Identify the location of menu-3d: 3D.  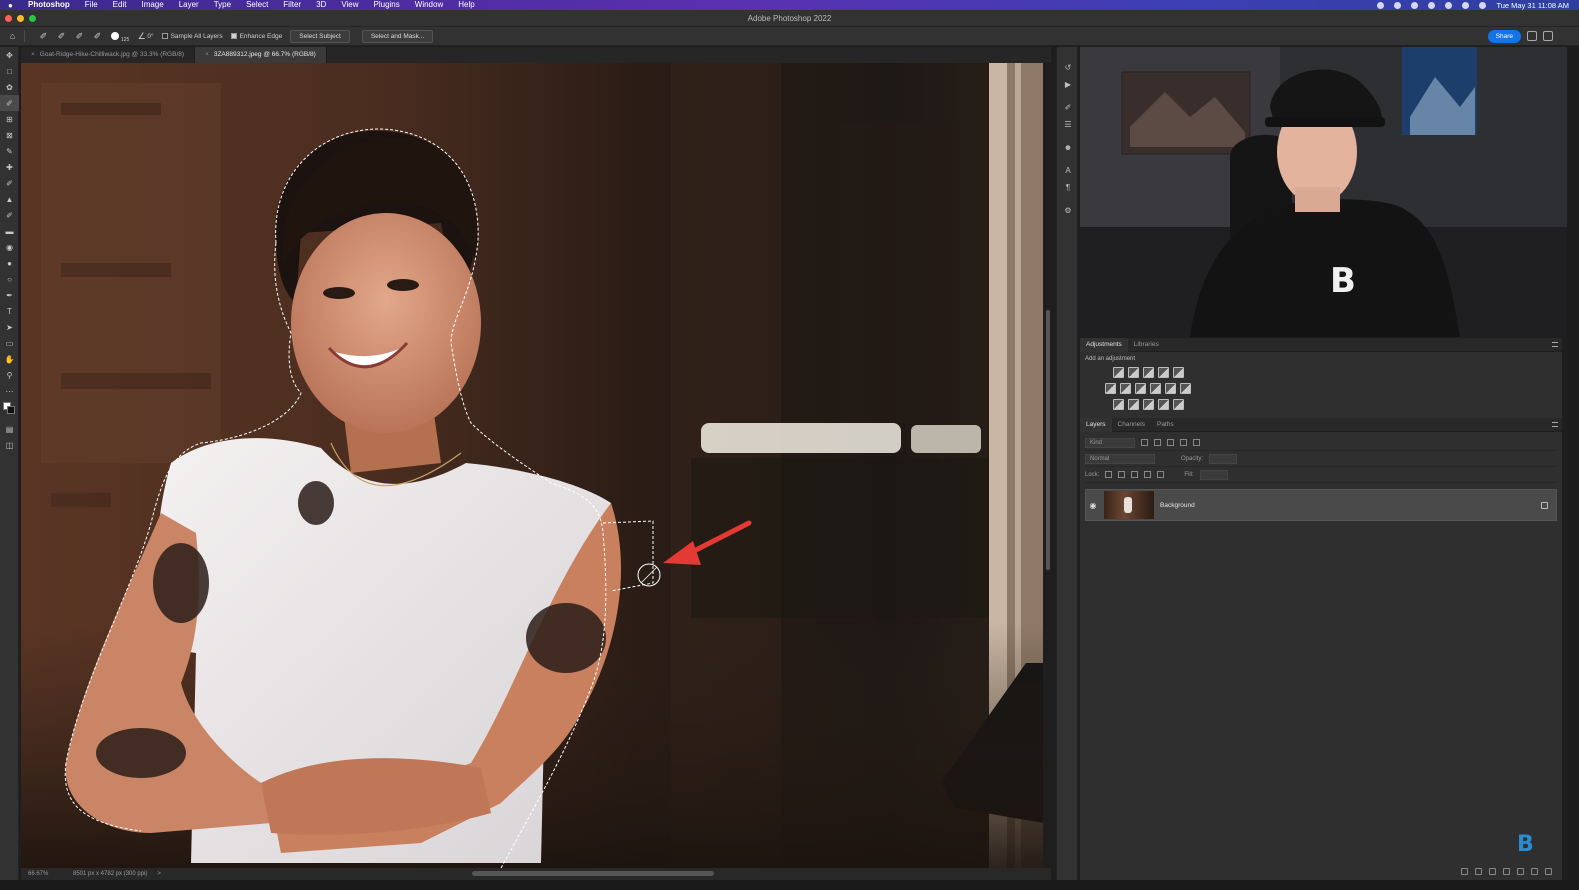
(321, 5).